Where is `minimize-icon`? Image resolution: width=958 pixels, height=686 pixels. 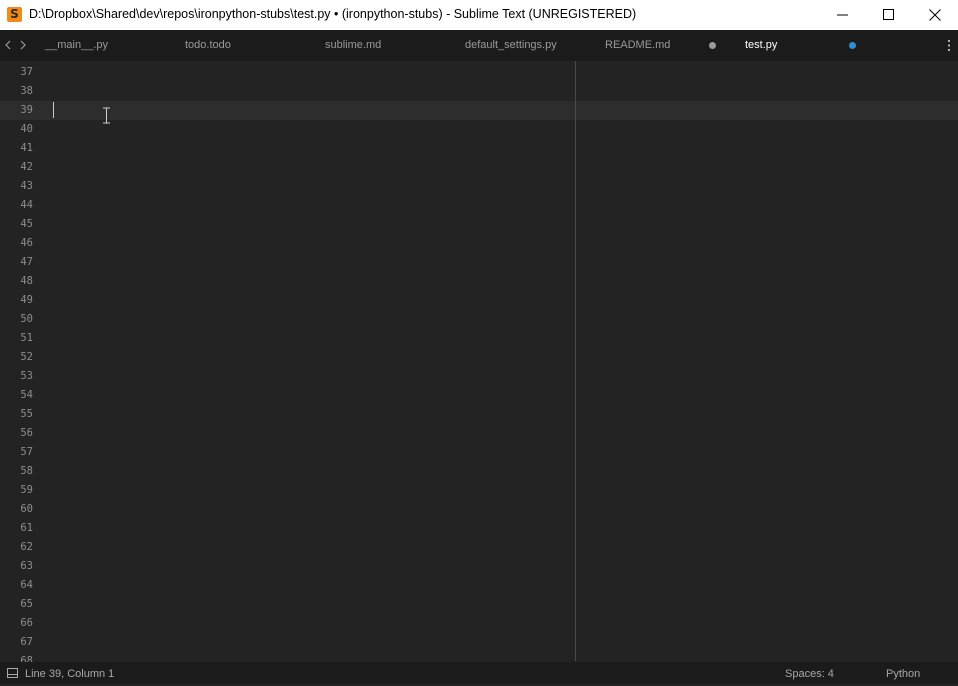
minimize-icon is located at coordinates (842, 15).